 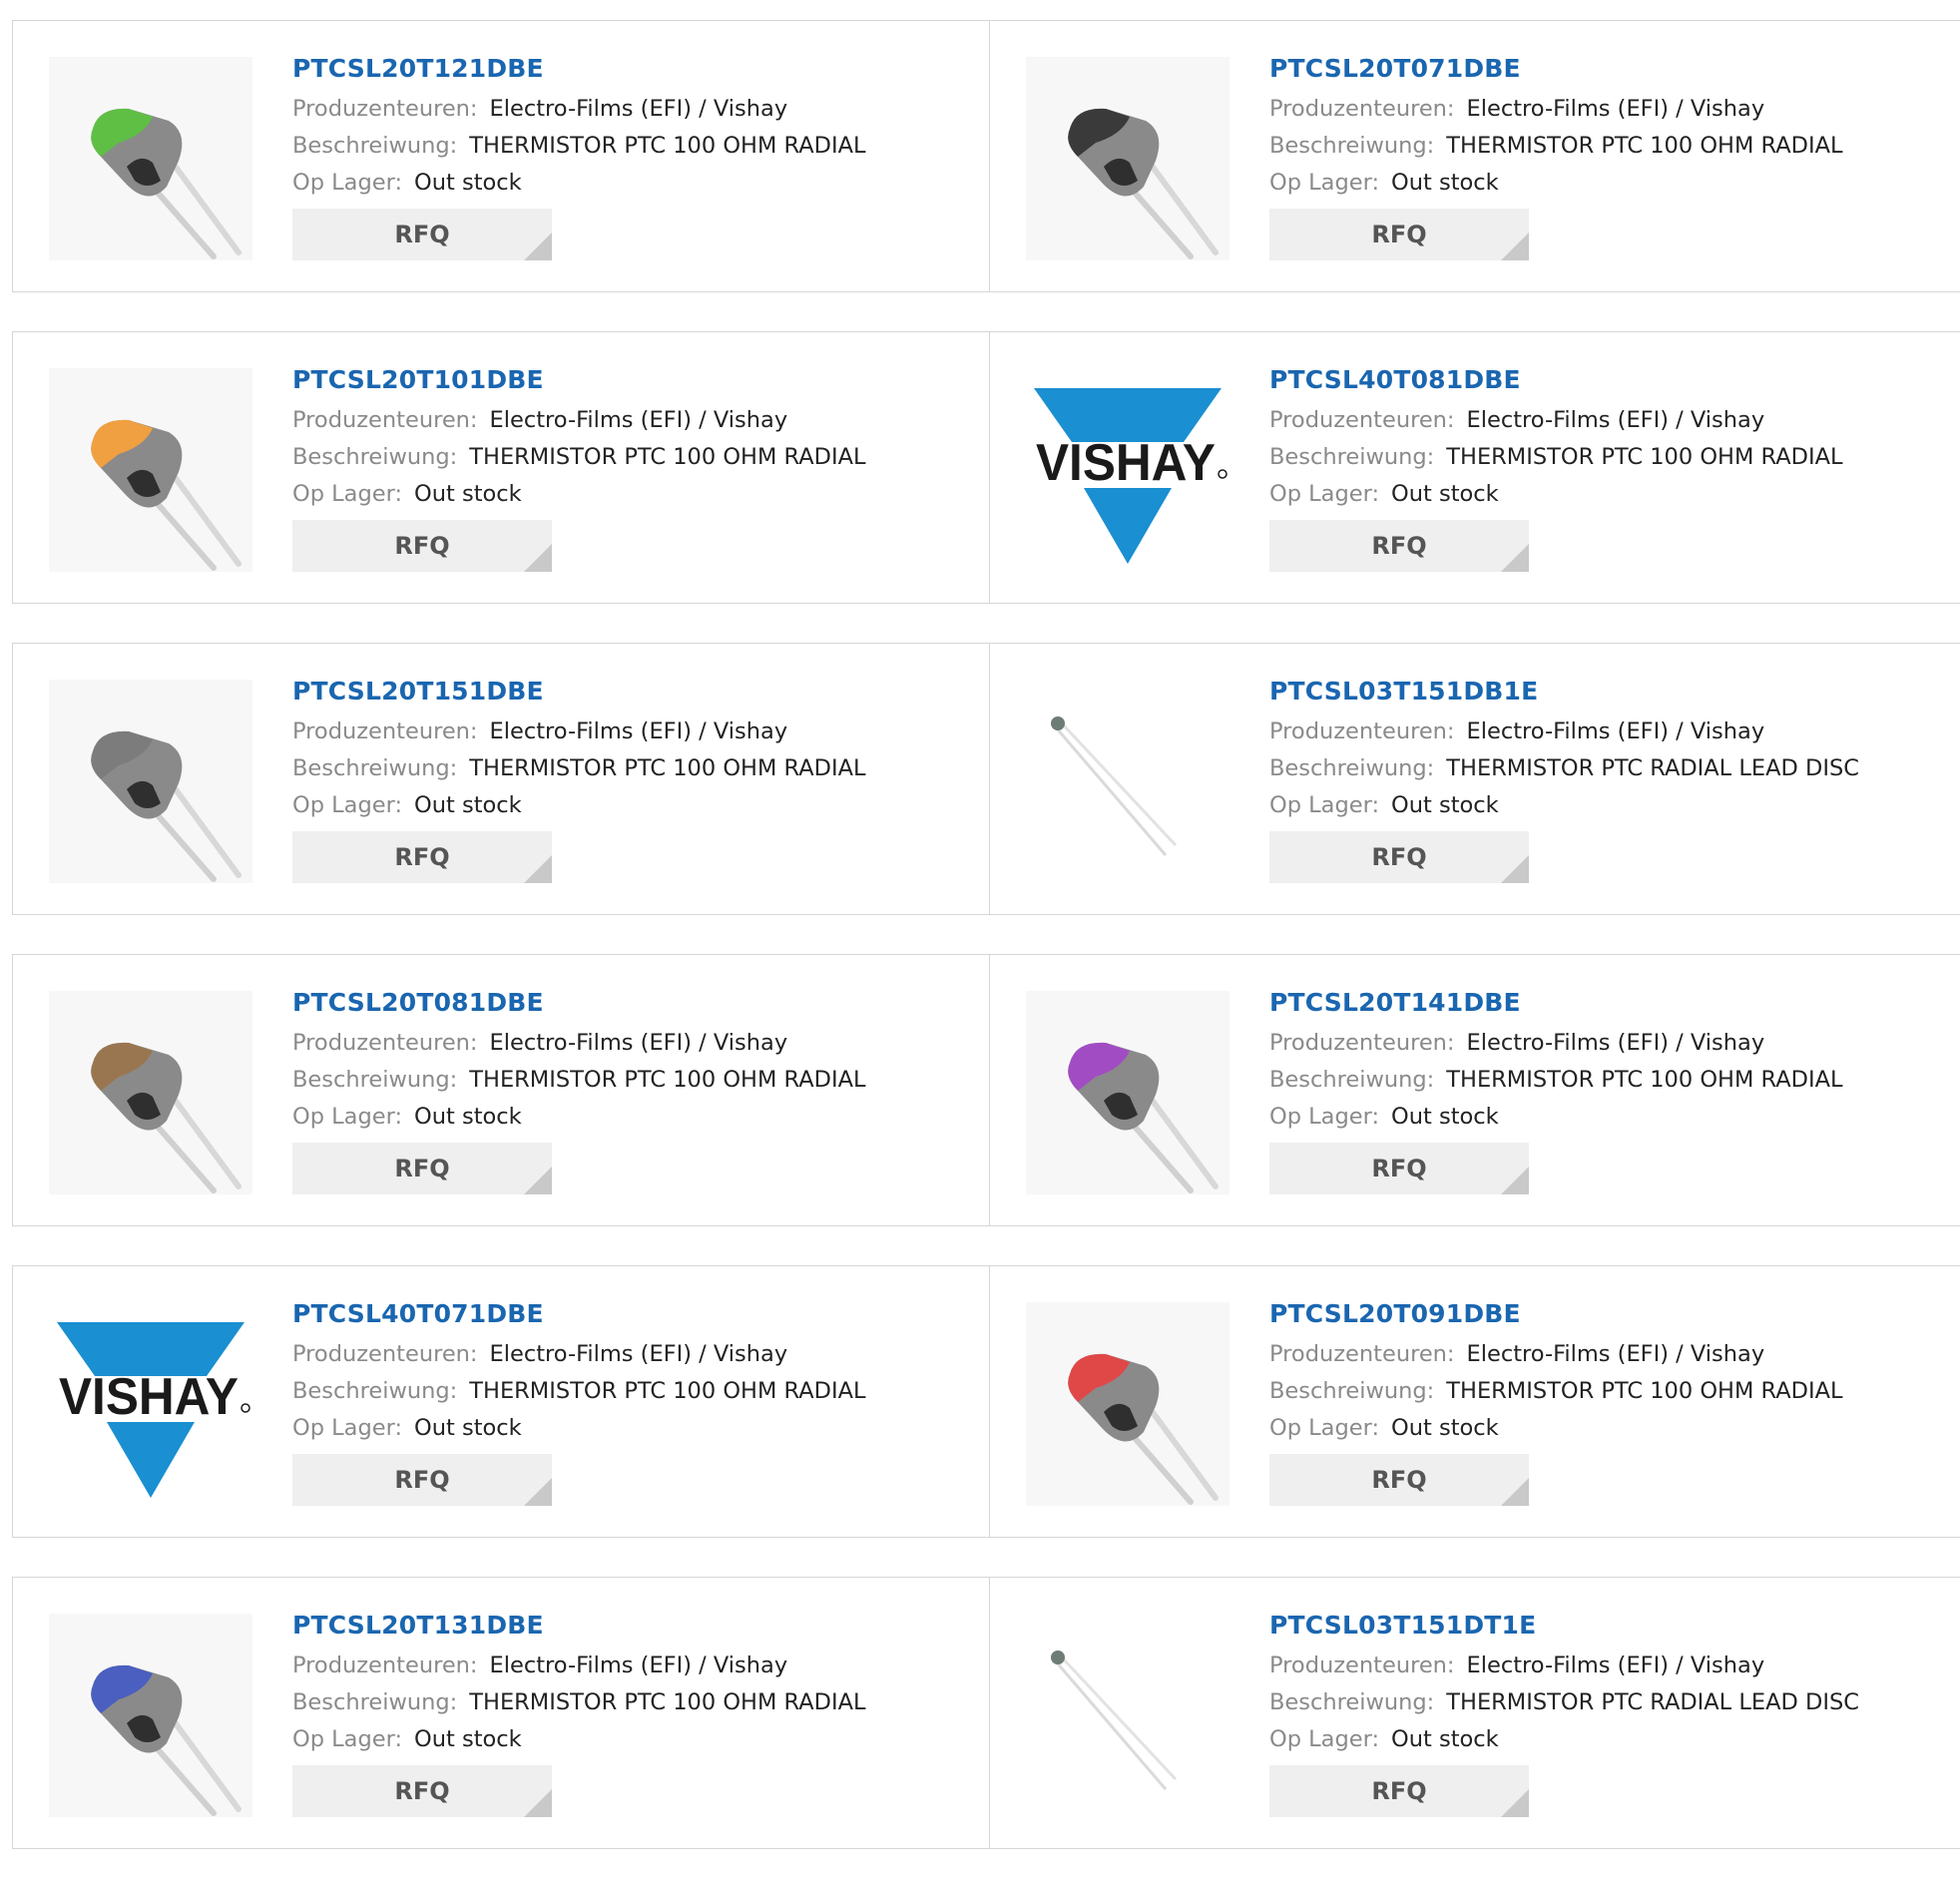 What do you see at coordinates (579, 71) in the screenshot?
I see `part-number-link: PTCSL20T121DBE` at bounding box center [579, 71].